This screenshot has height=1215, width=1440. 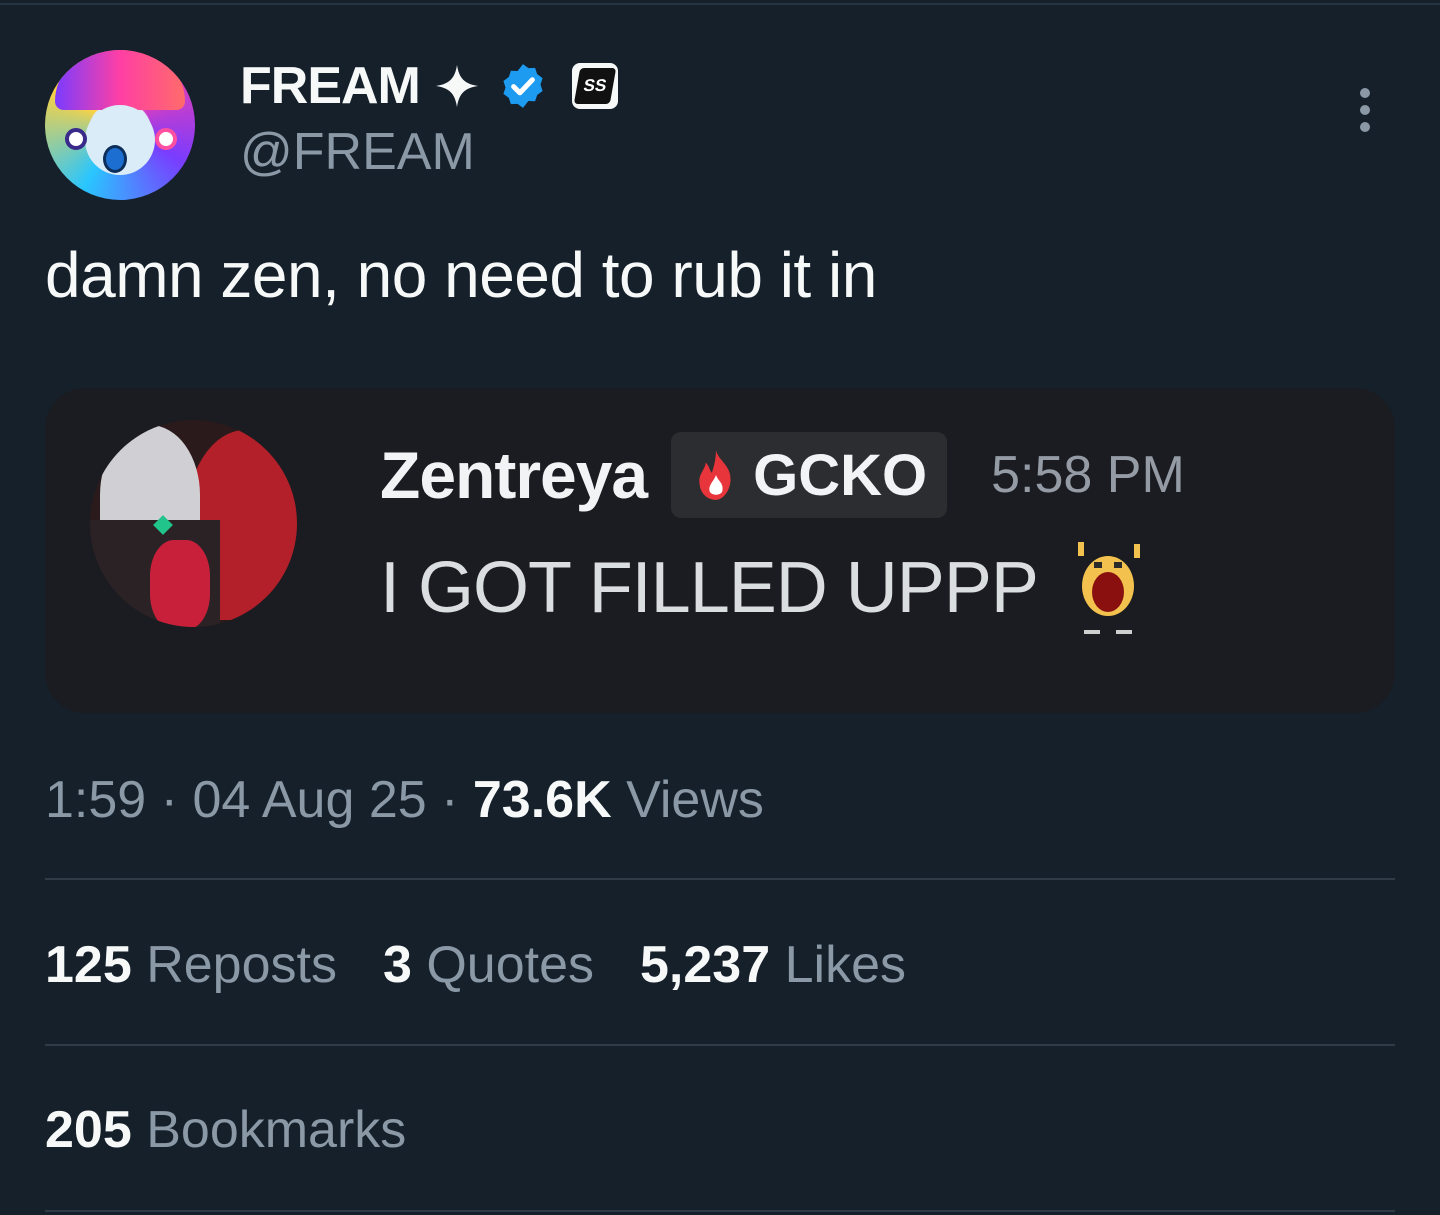 I want to click on likes-stat: 5,237 Likes, so click(x=773, y=965).